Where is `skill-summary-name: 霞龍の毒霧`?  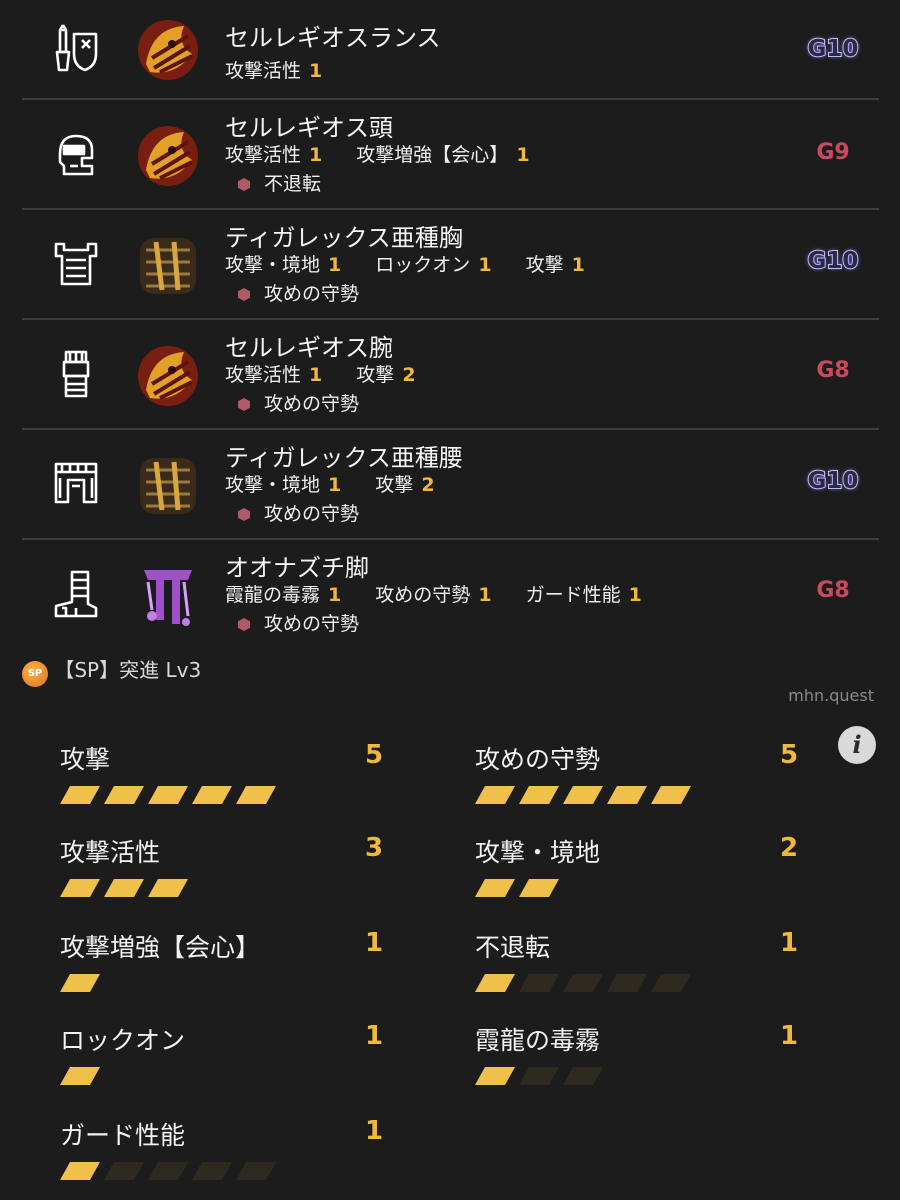
skill-summary-name: 霞龍の毒霧 is located at coordinates (538, 1040).